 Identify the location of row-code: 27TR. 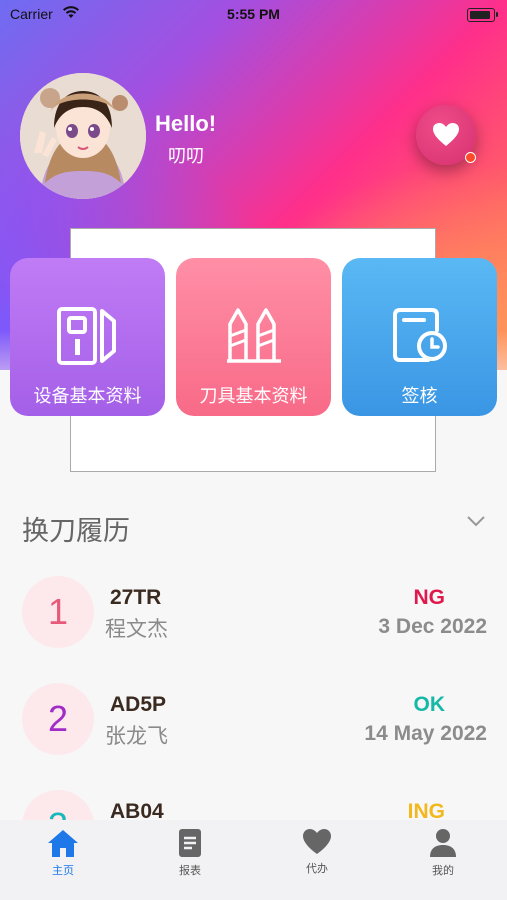
(136, 597).